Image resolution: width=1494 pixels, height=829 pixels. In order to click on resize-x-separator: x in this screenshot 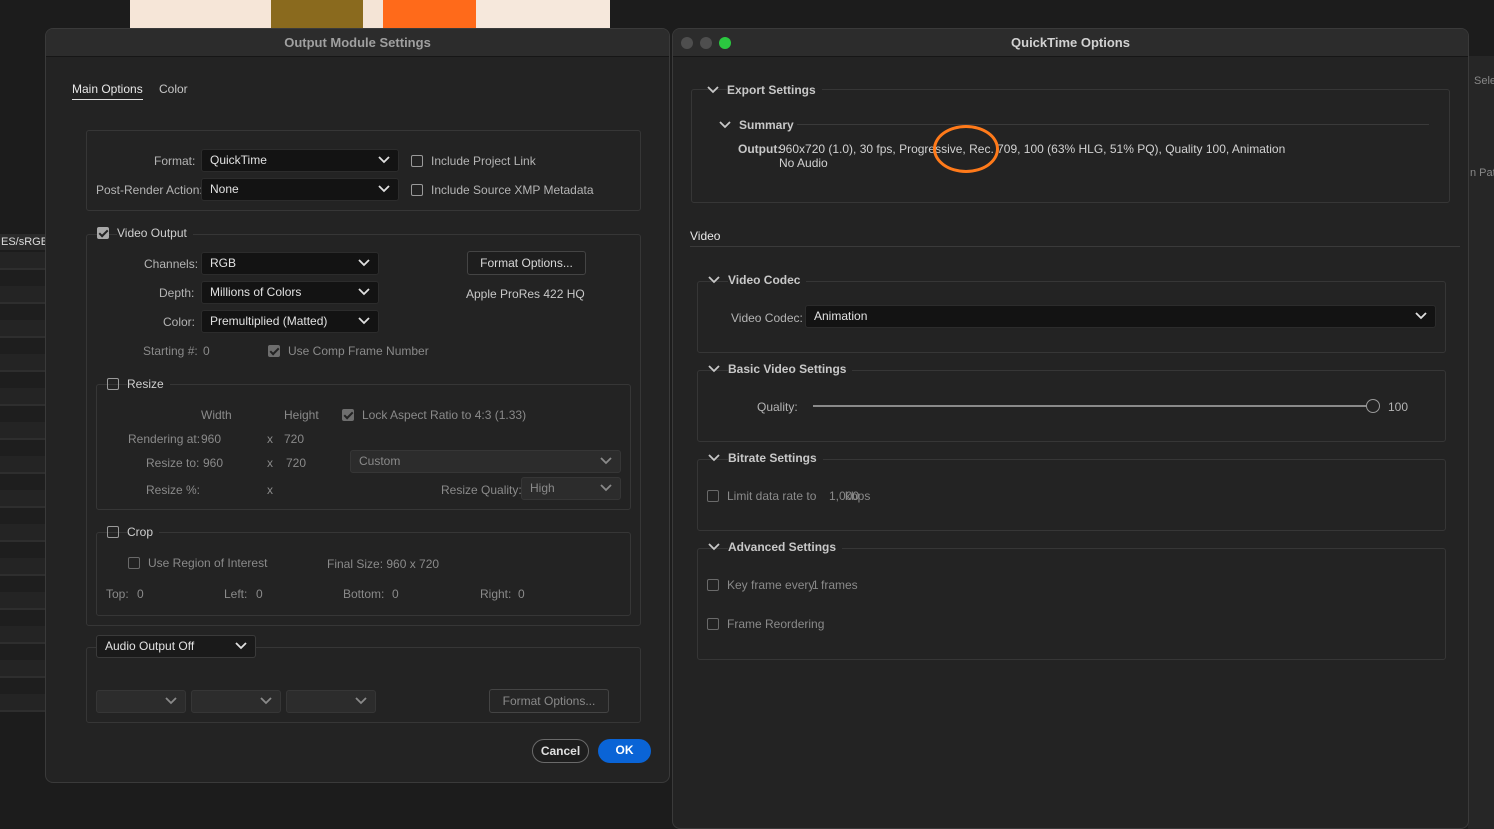, I will do `click(270, 463)`.